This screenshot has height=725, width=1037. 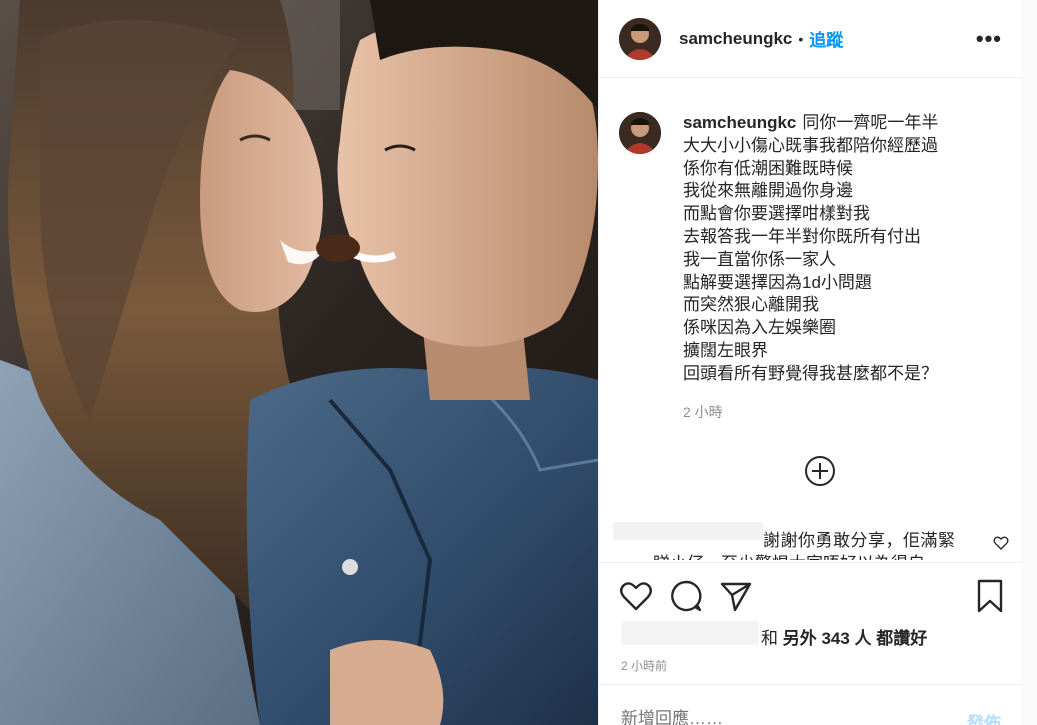 I want to click on follow-button: 追蹤, so click(x=826, y=38).